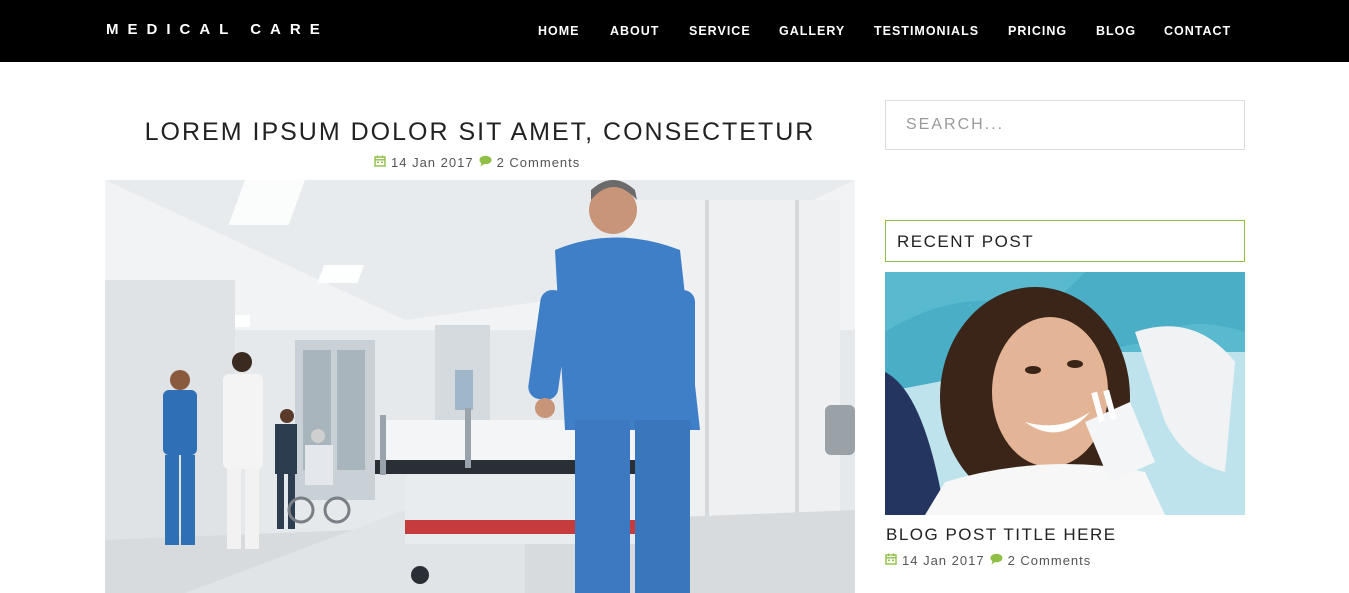  I want to click on article-comments: 2 Comments, so click(539, 162).